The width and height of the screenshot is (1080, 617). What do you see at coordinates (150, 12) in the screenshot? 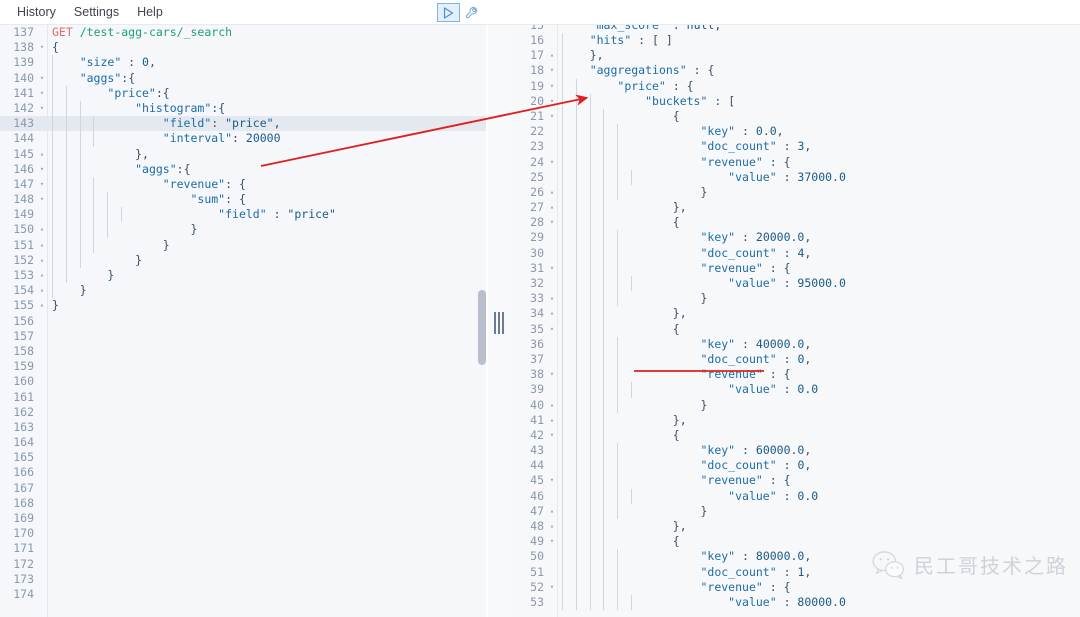
I see `menu-help: Help` at bounding box center [150, 12].